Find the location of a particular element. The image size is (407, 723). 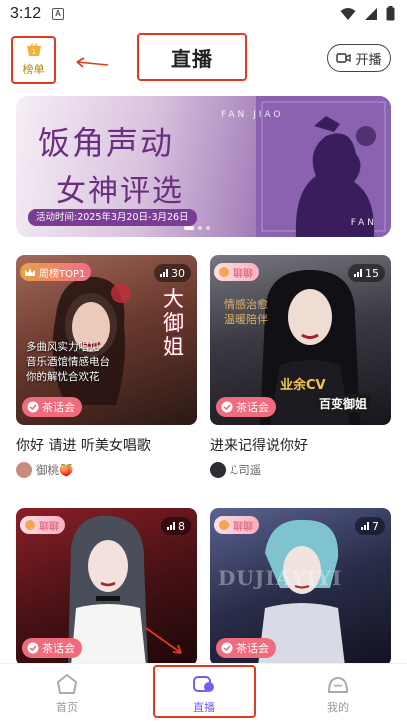

room-cover-image: 8 聊聊 茶话会 is located at coordinates (106, 587).